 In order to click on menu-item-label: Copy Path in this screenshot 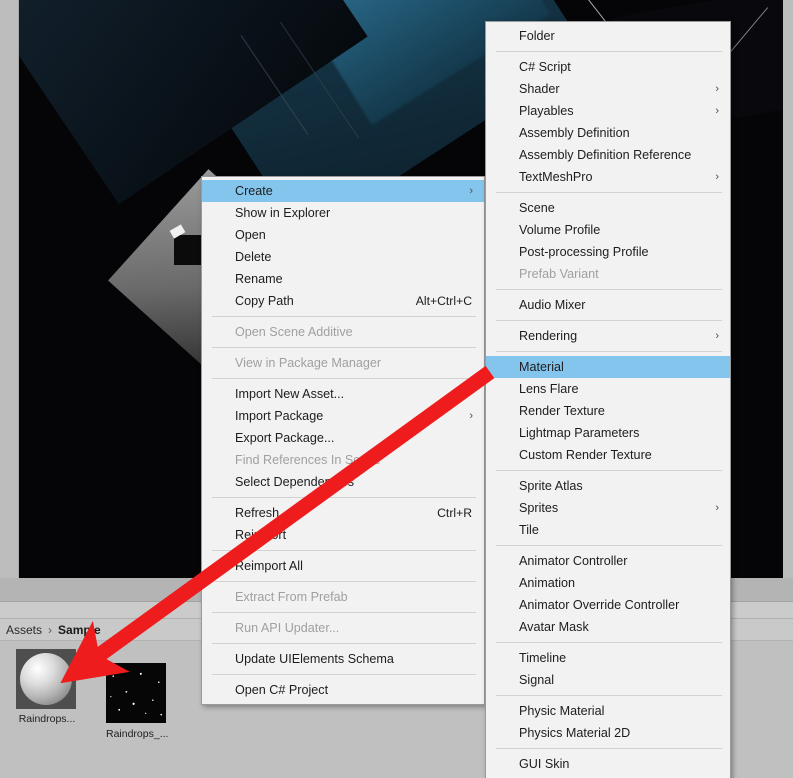, I will do `click(264, 301)`.